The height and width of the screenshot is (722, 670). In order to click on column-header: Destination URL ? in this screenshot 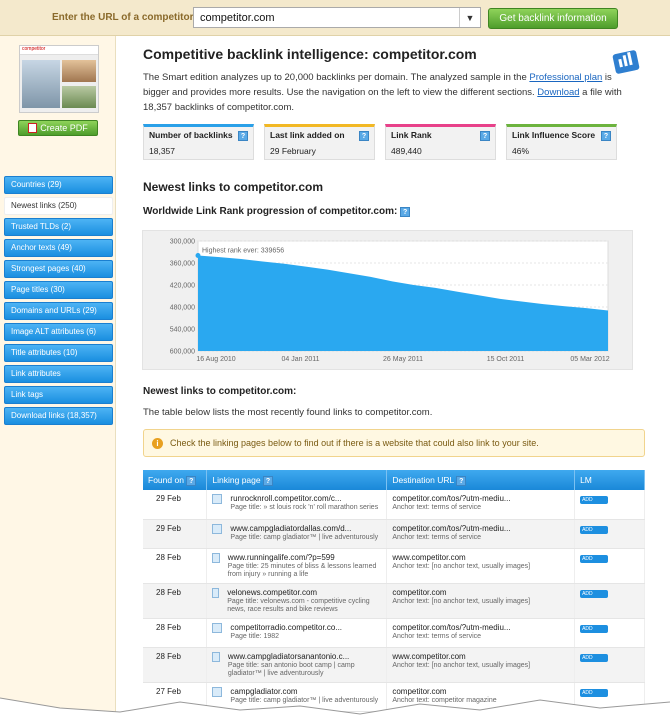, I will do `click(481, 480)`.